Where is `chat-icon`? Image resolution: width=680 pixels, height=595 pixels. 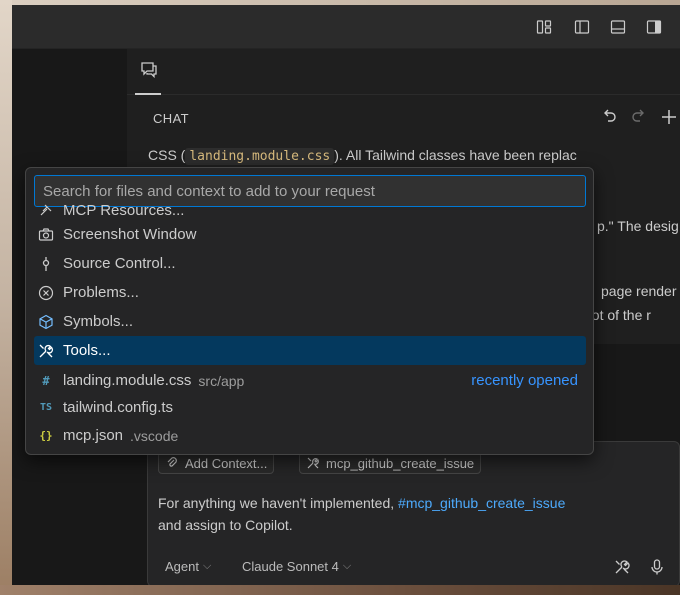
chat-icon is located at coordinates (149, 69).